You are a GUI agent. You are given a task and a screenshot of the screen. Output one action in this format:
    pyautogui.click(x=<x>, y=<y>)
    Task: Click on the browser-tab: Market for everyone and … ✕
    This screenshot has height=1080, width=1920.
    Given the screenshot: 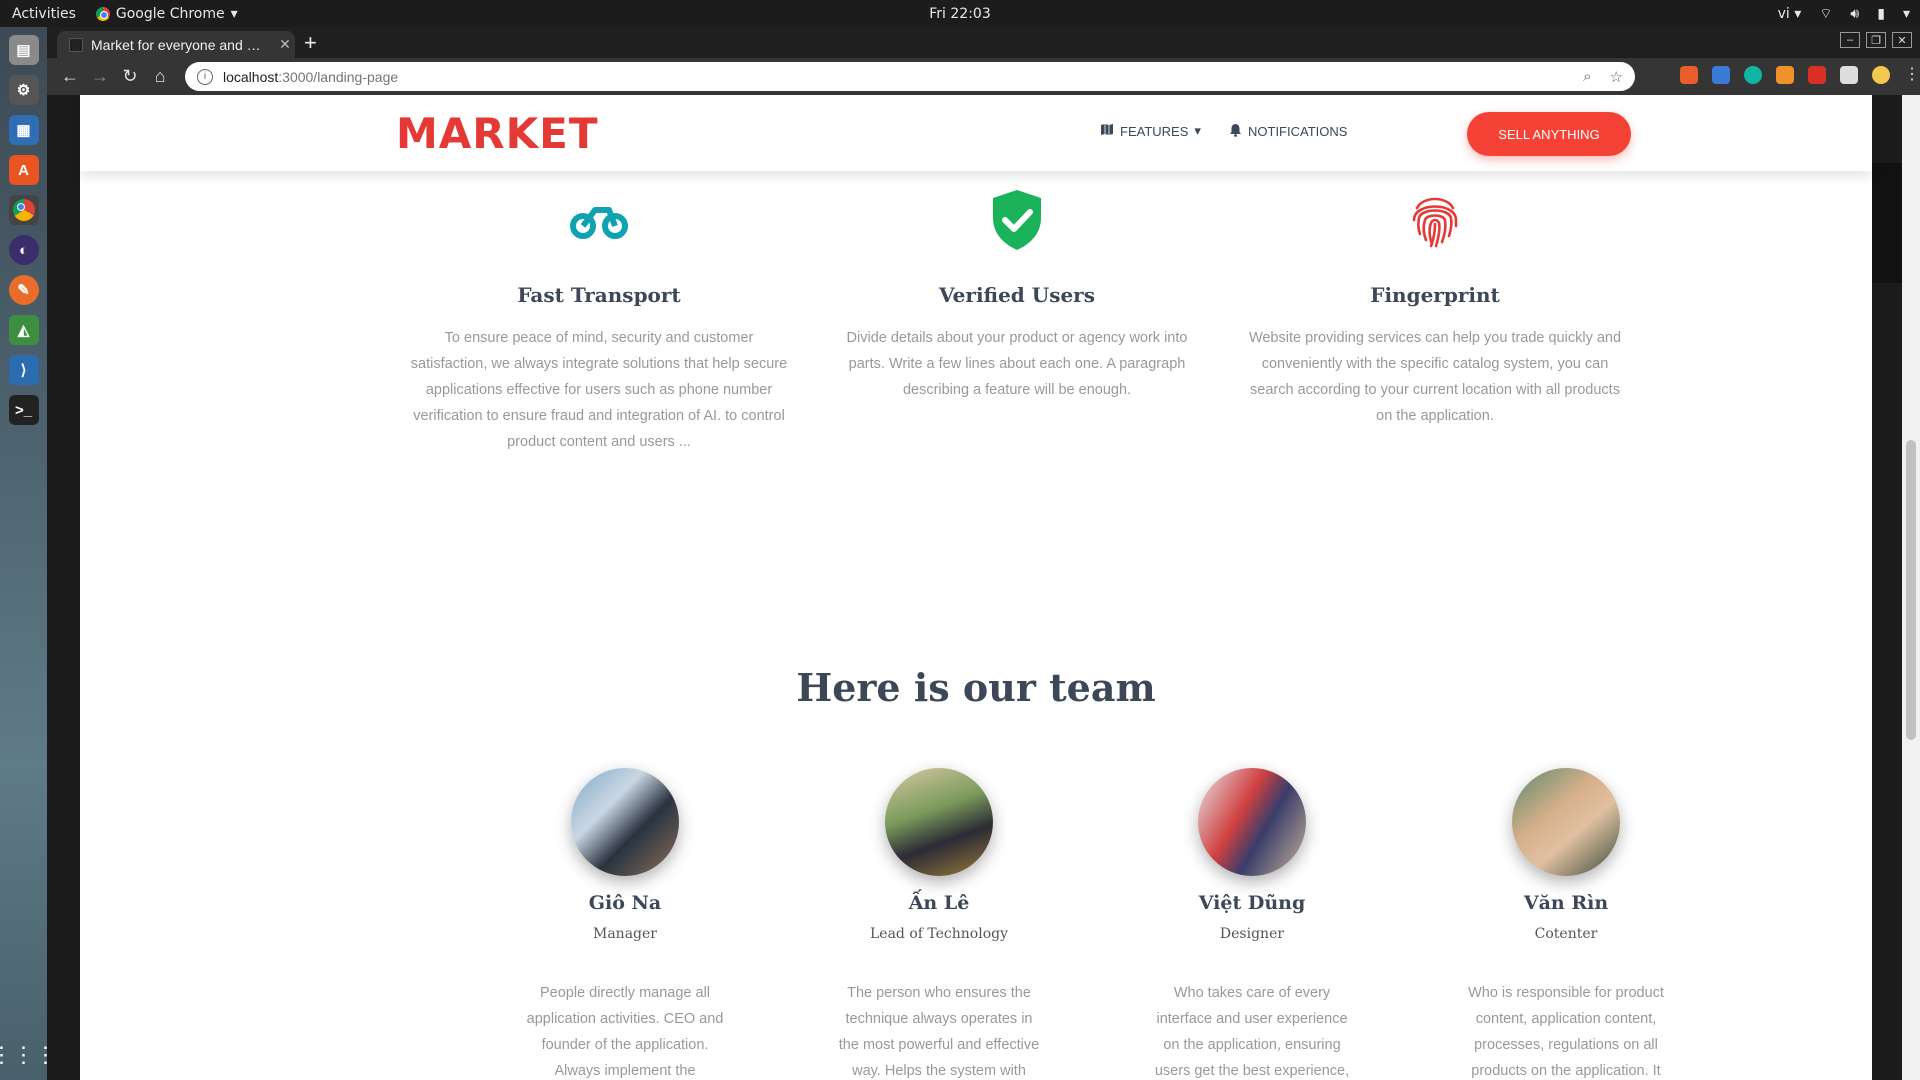 What is the action you would take?
    pyautogui.click(x=176, y=44)
    